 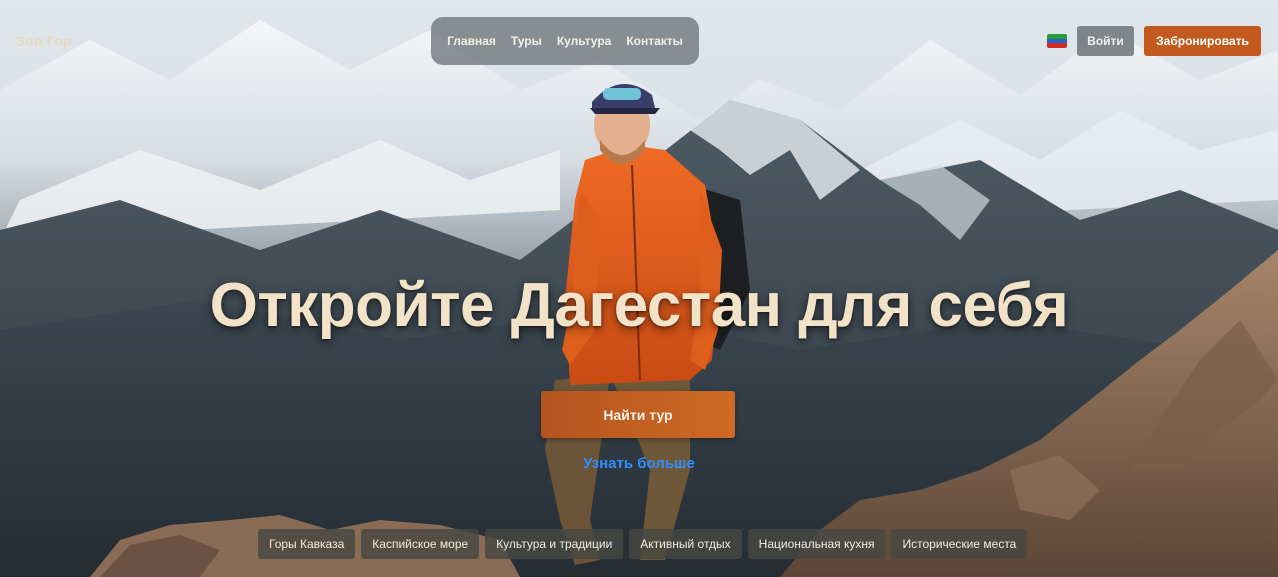 What do you see at coordinates (1057, 45) in the screenshot?
I see `flag-stripe-red` at bounding box center [1057, 45].